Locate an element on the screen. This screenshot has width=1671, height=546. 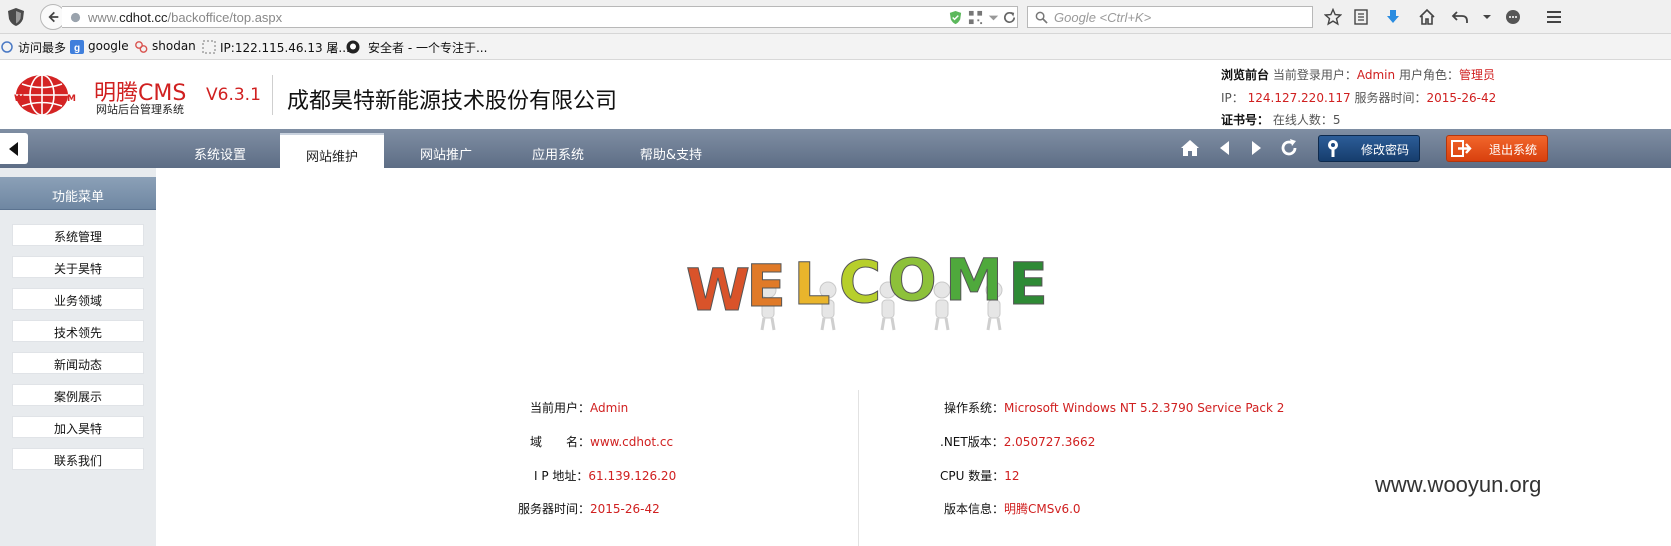
url-text: www.cdhot.cc/backoffice/top.aspx is located at coordinates (185, 17).